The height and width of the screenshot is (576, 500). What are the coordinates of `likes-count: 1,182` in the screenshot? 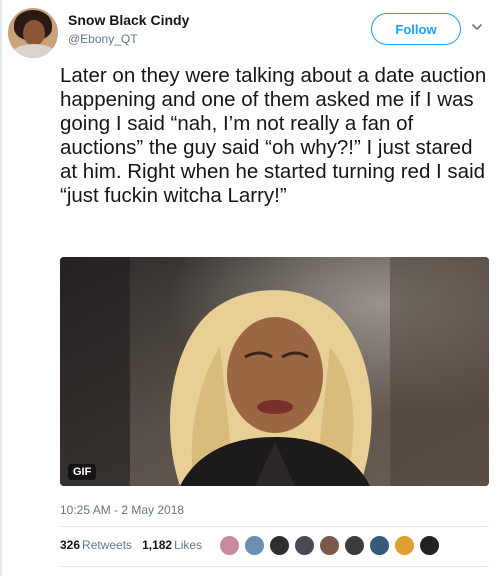 It's located at (157, 545).